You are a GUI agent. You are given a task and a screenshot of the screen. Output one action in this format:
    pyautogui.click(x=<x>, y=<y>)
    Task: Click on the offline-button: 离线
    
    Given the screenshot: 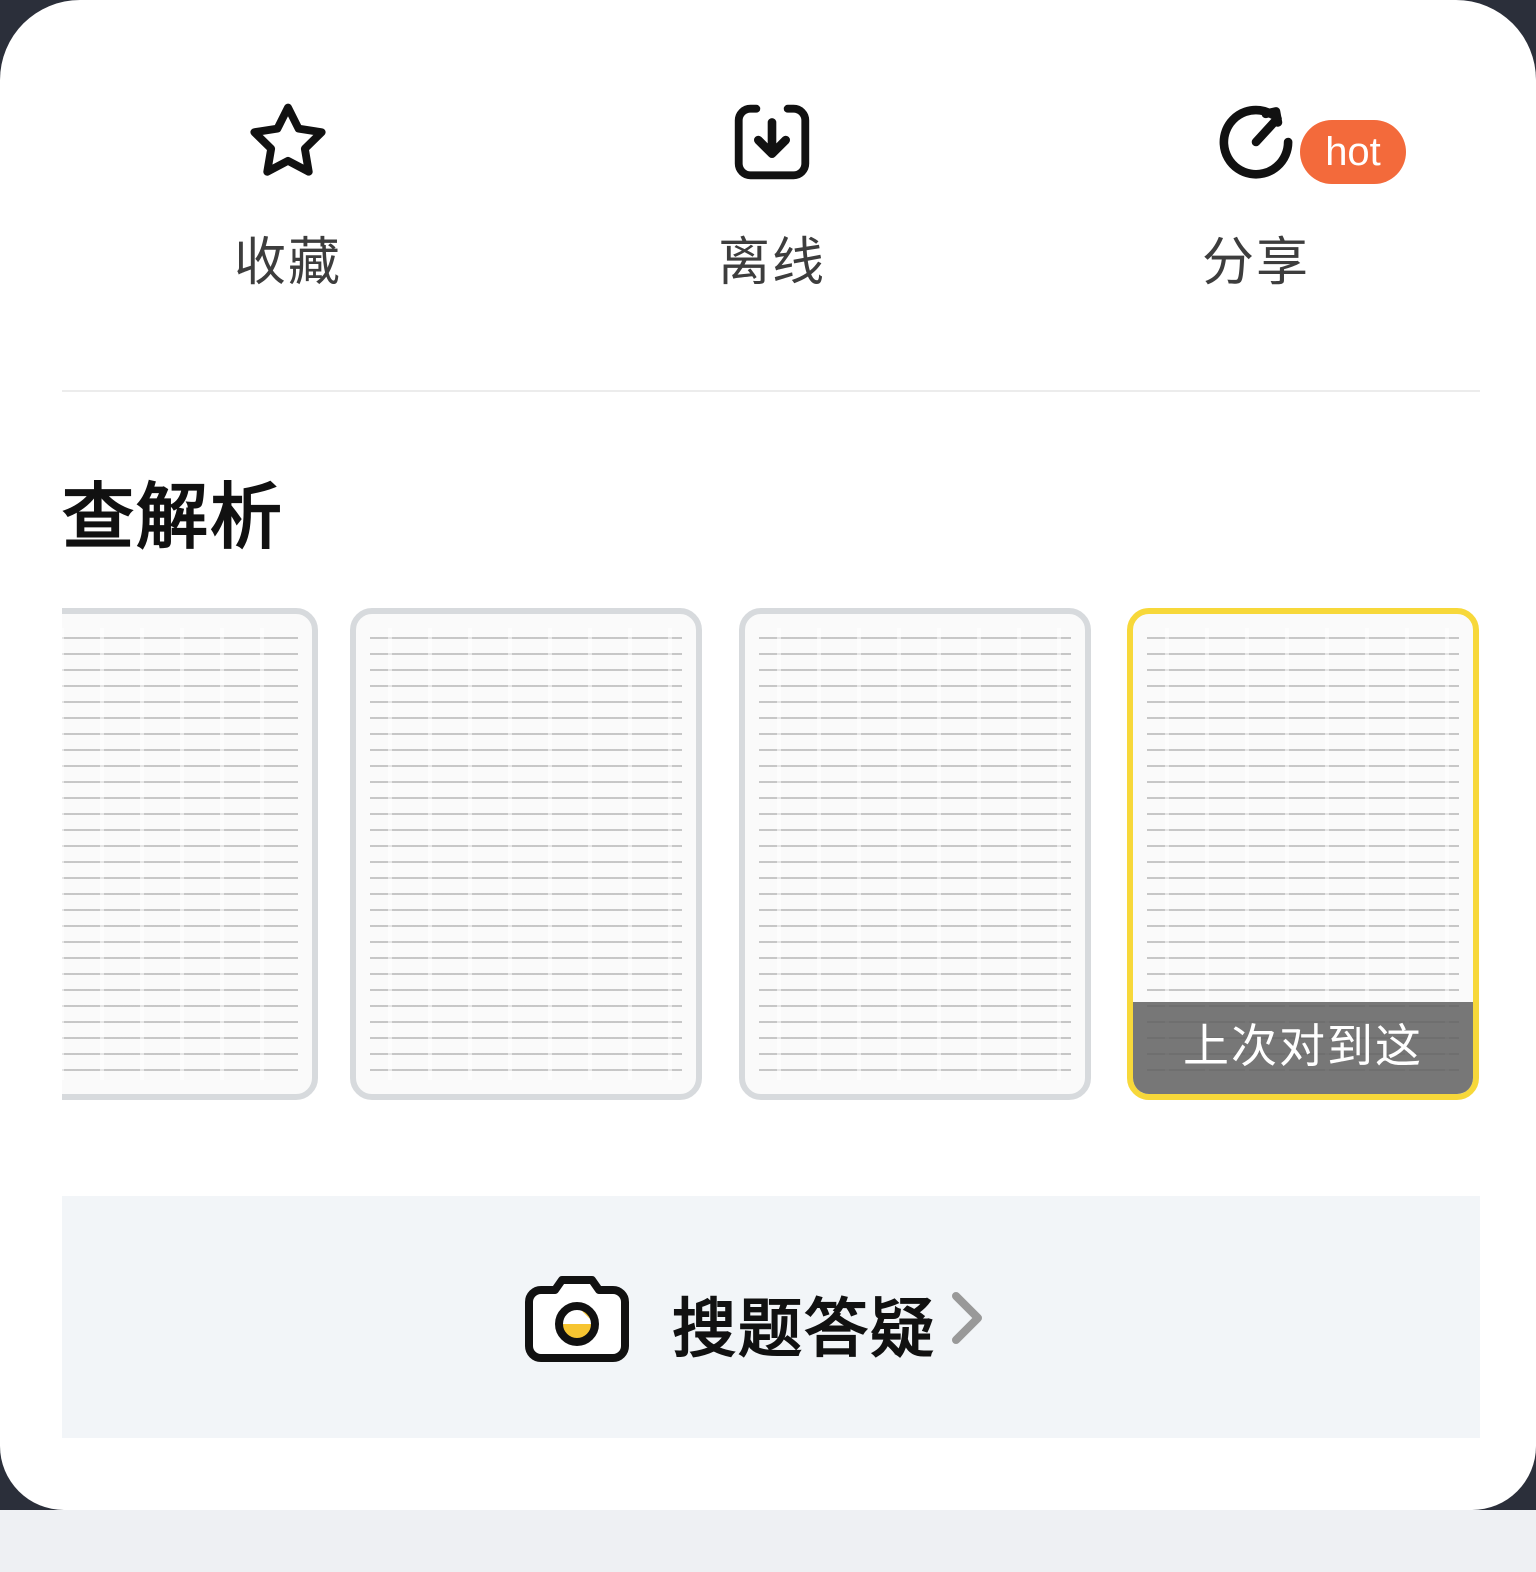 What is the action you would take?
    pyautogui.click(x=772, y=190)
    